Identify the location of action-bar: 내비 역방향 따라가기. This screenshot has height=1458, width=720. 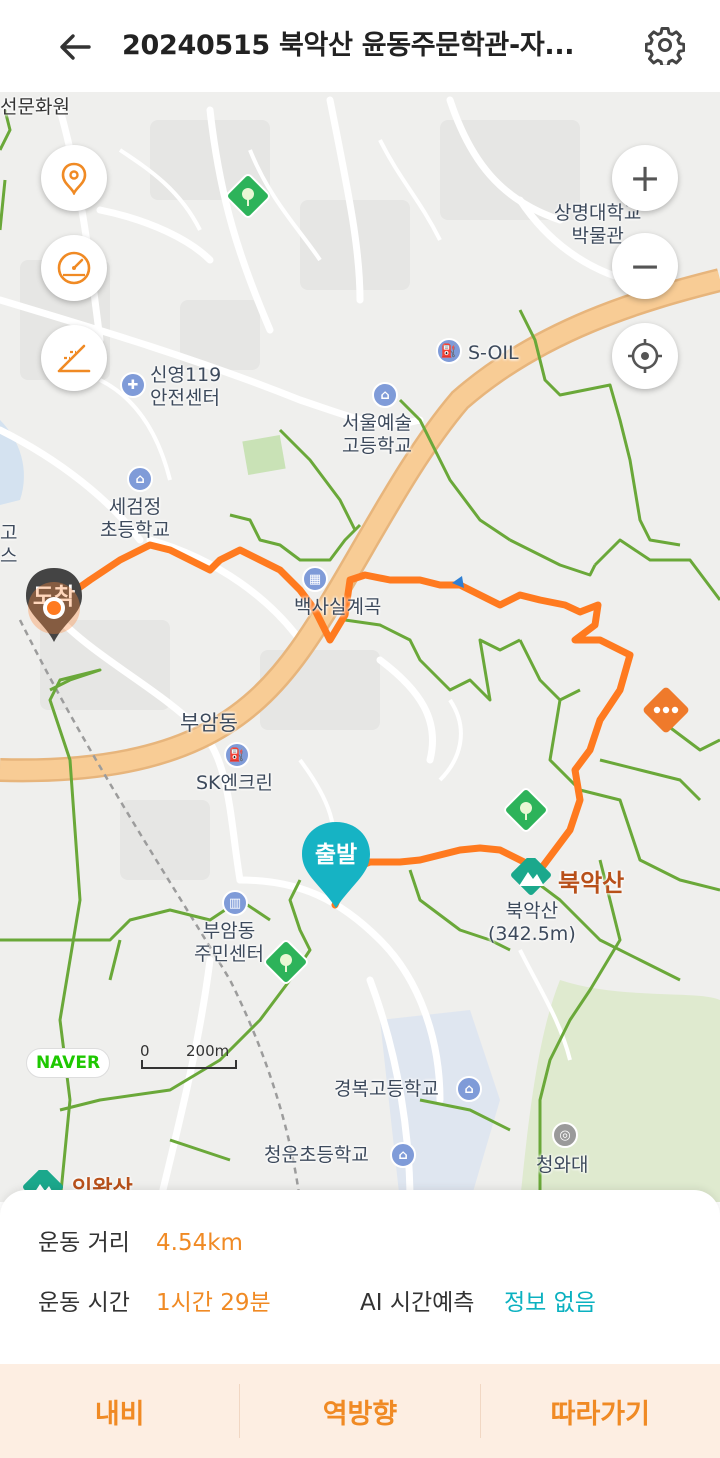
(360, 1411).